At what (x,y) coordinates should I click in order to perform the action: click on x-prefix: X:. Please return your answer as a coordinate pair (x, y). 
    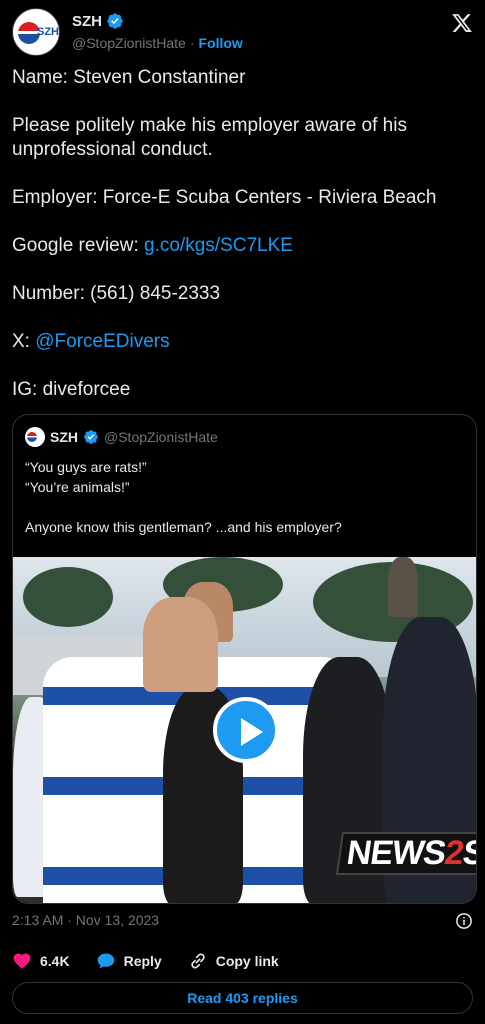
    Looking at the image, I should click on (24, 341).